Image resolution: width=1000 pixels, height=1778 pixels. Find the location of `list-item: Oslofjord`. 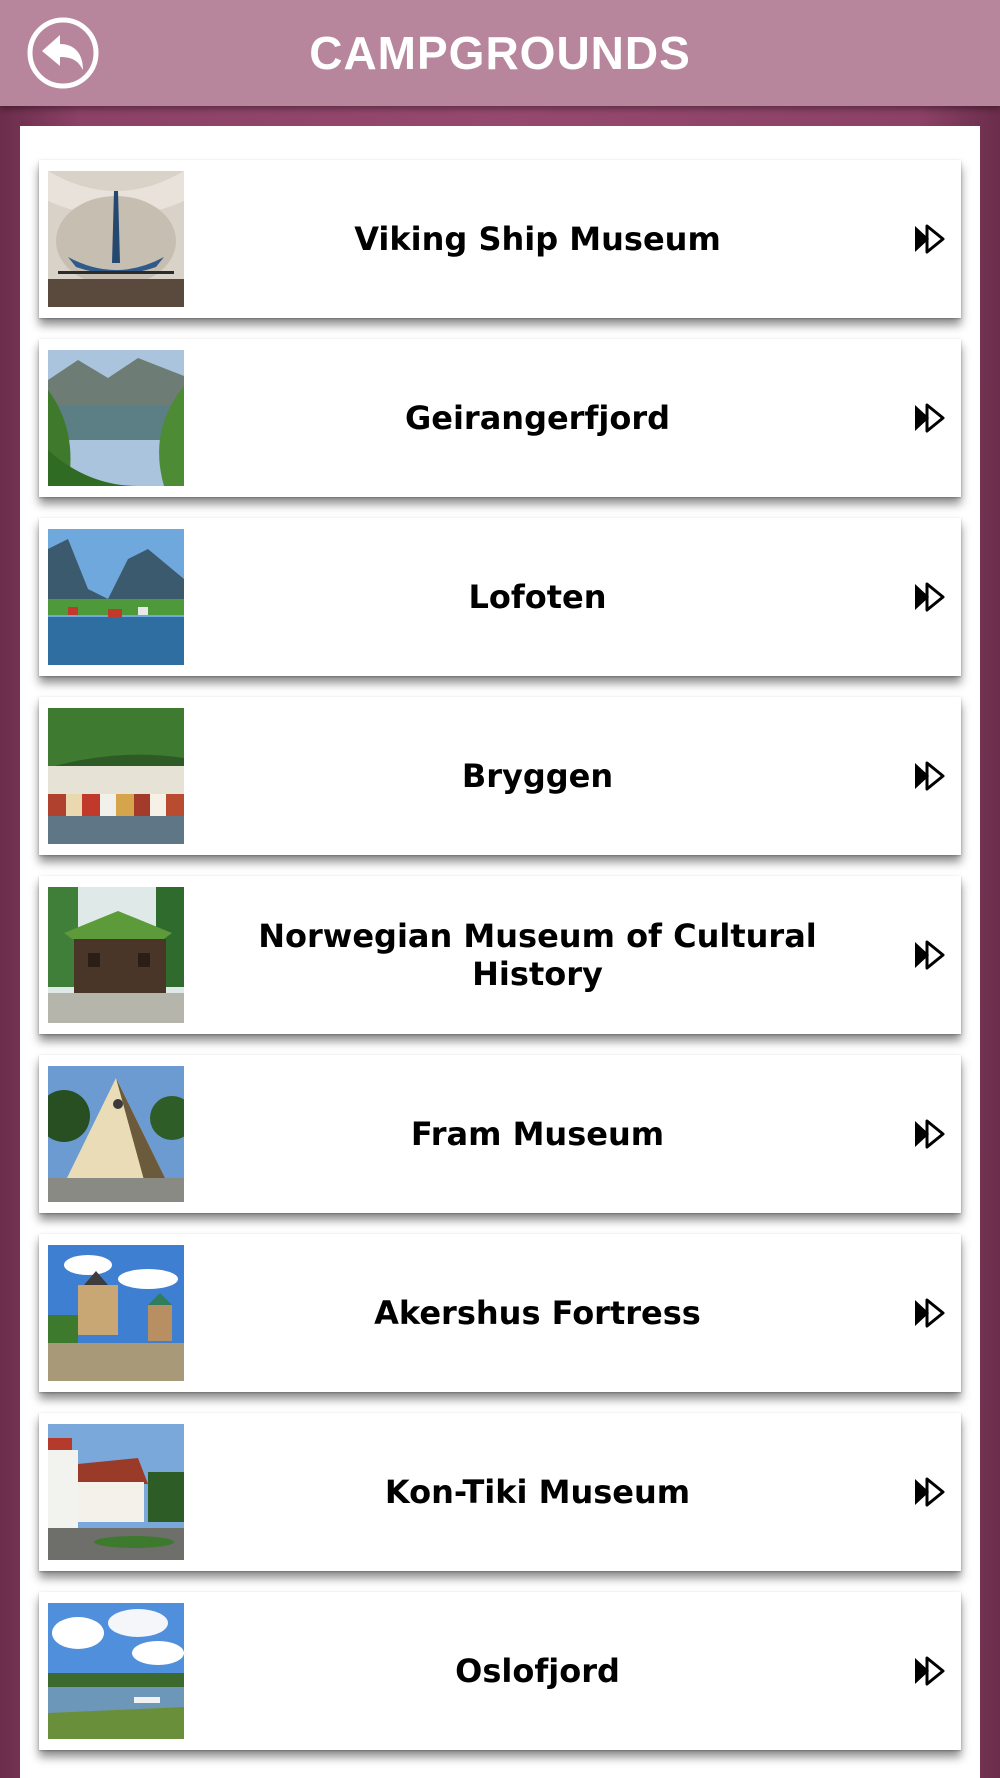

list-item: Oslofjord is located at coordinates (500, 1671).